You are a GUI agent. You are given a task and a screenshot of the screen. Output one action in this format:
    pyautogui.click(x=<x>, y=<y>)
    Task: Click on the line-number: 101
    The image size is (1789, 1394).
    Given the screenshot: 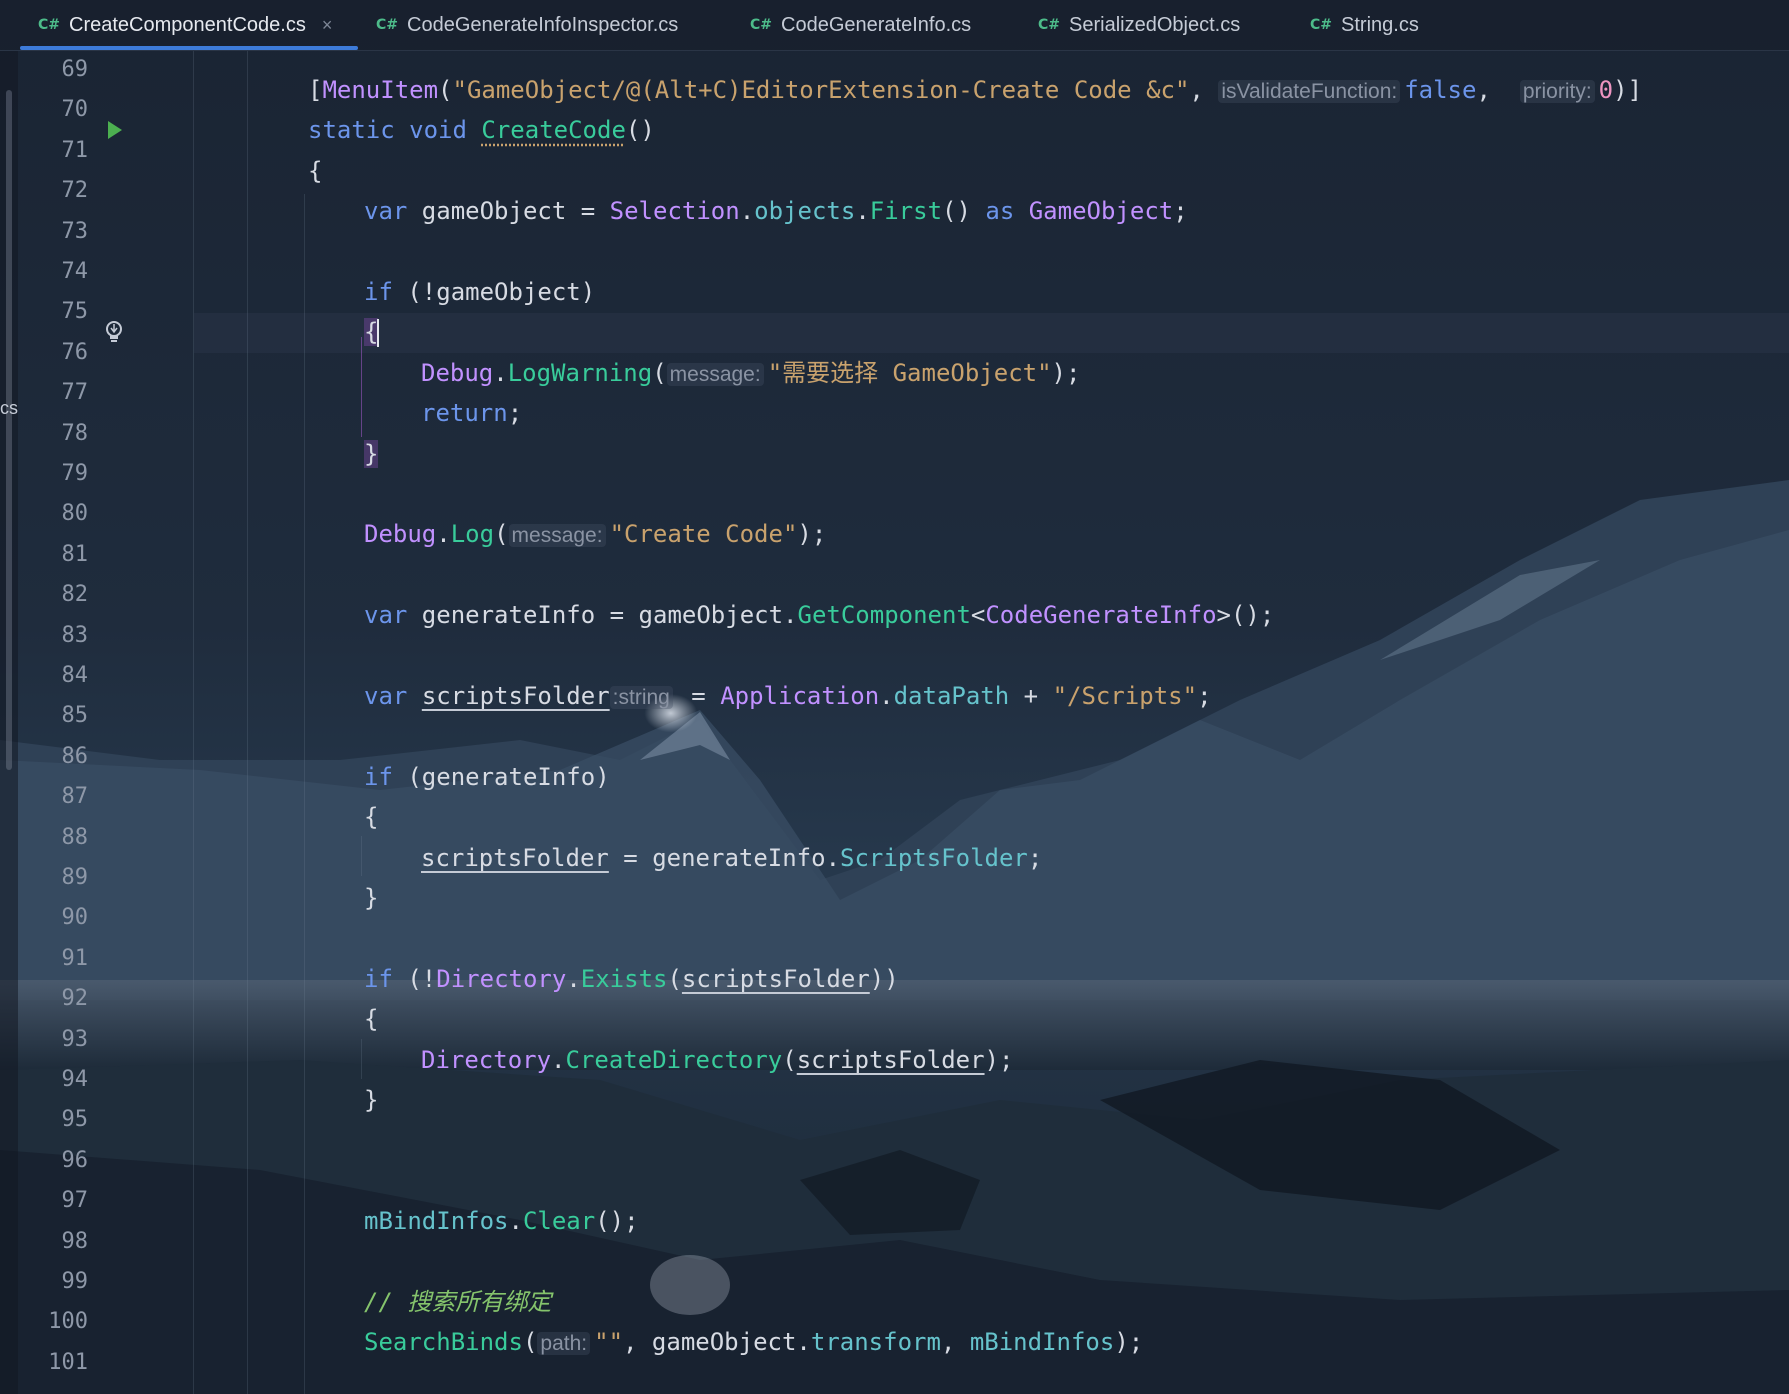 What is the action you would take?
    pyautogui.click(x=68, y=1362)
    